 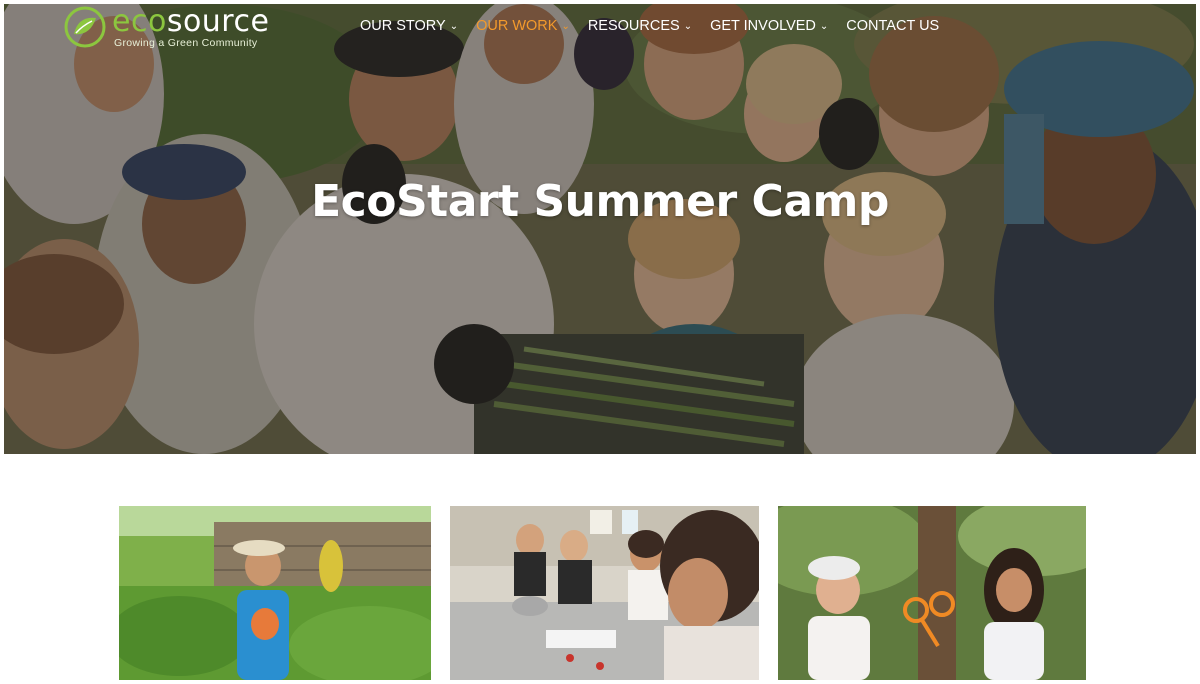 I want to click on nav-item-label: OUR WORK, so click(x=517, y=26).